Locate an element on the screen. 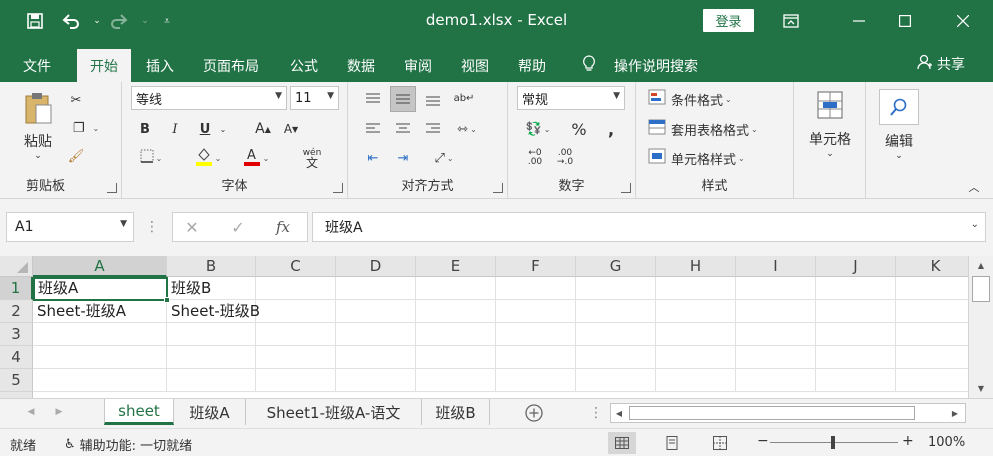  cell-f2 is located at coordinates (536, 311).